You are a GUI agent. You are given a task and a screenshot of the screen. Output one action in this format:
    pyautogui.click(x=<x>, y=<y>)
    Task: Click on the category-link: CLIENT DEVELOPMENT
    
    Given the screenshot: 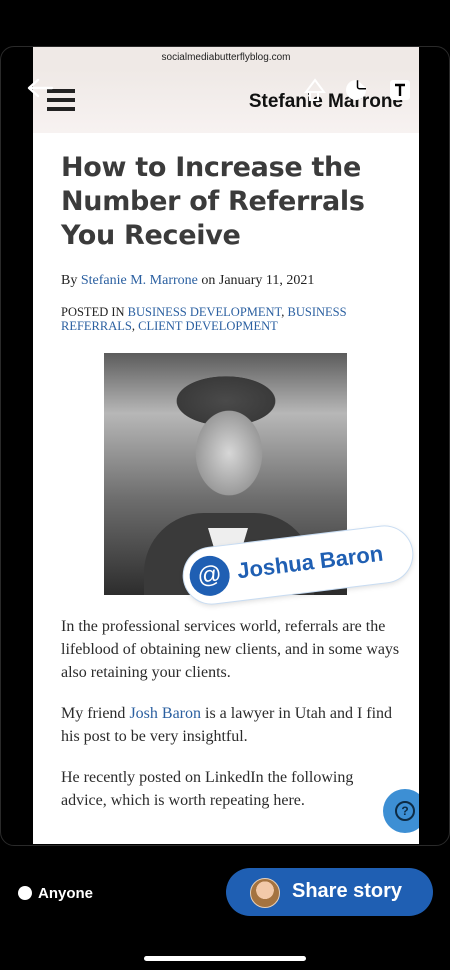 What is the action you would take?
    pyautogui.click(x=208, y=326)
    